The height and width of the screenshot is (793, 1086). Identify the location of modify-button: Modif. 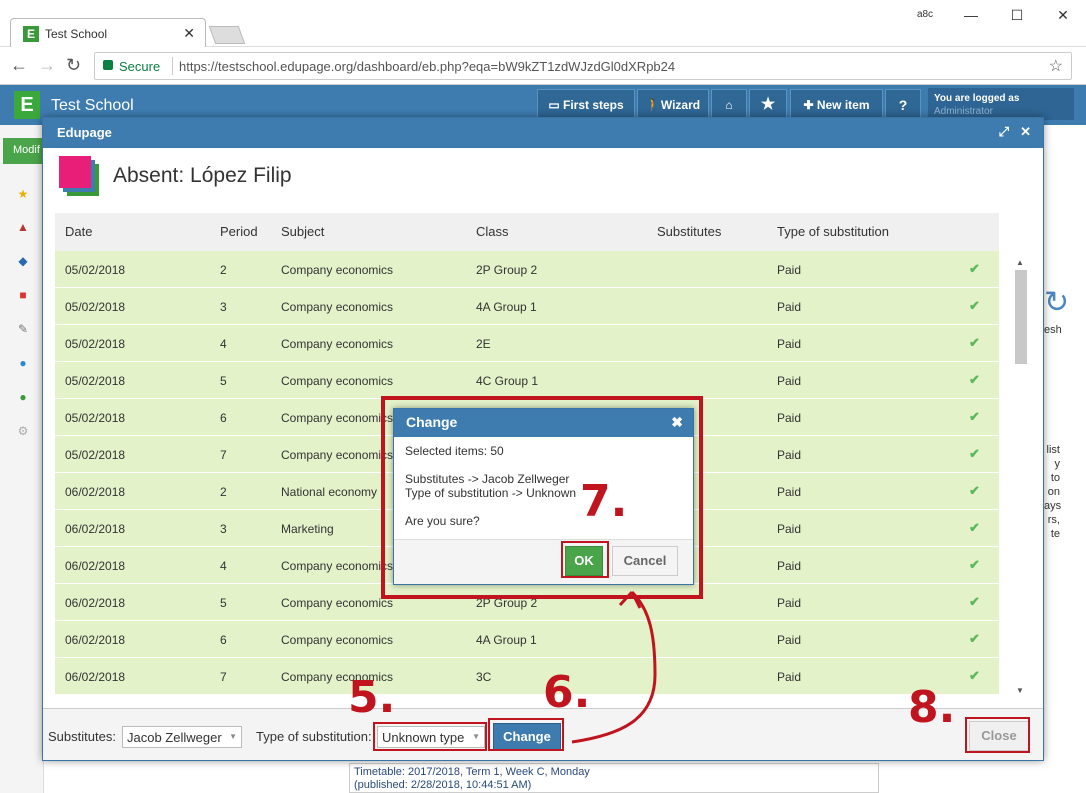
(23, 151).